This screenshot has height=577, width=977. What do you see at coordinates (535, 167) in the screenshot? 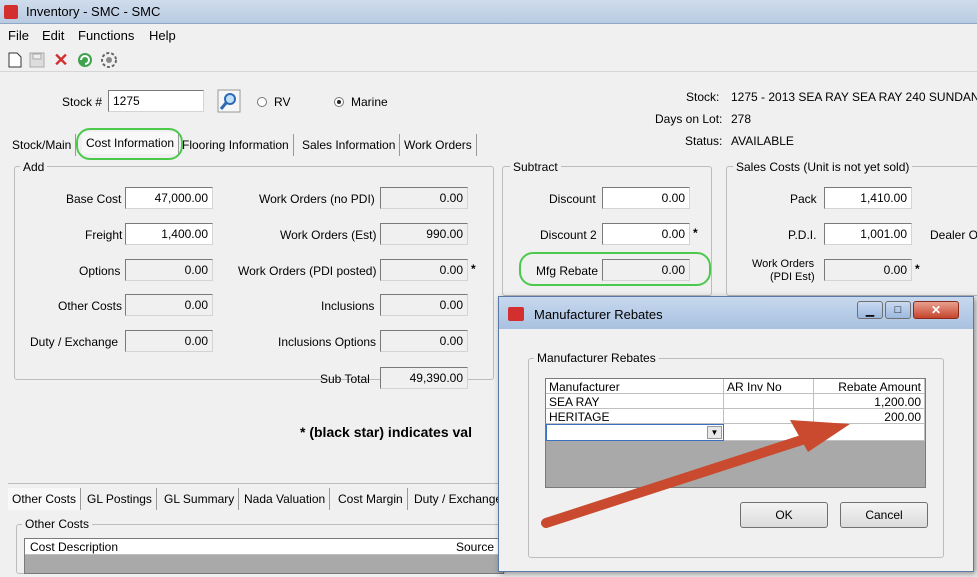
I see `subtract-group-title: Subtract` at bounding box center [535, 167].